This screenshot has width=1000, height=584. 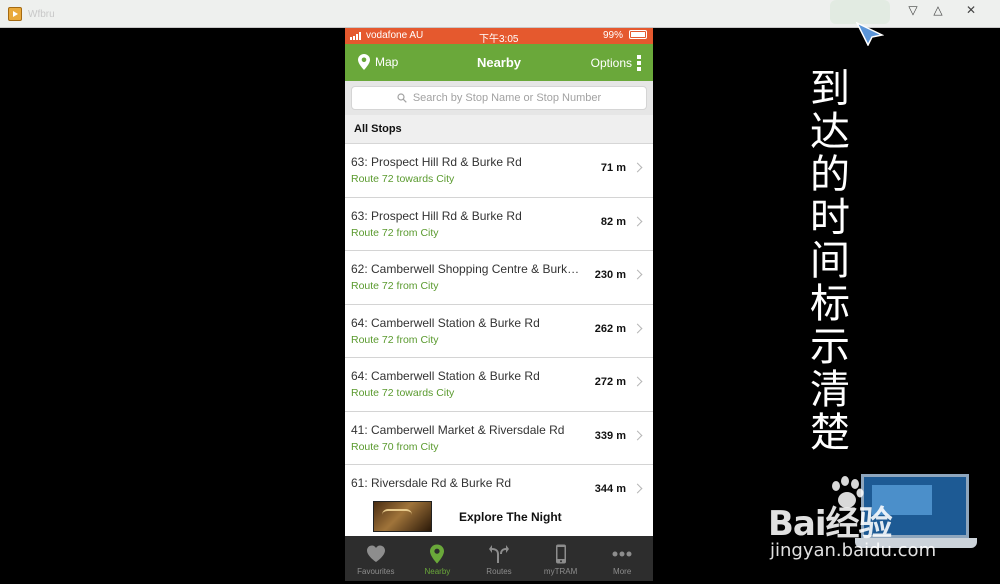 I want to click on stop-distance: 344 m, so click(x=610, y=489).